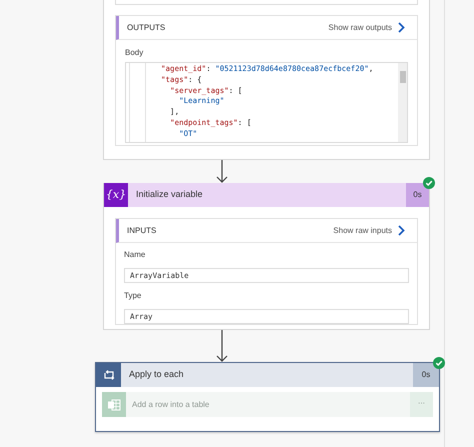  I want to click on step-header: Apply to each 0s, so click(267, 375).